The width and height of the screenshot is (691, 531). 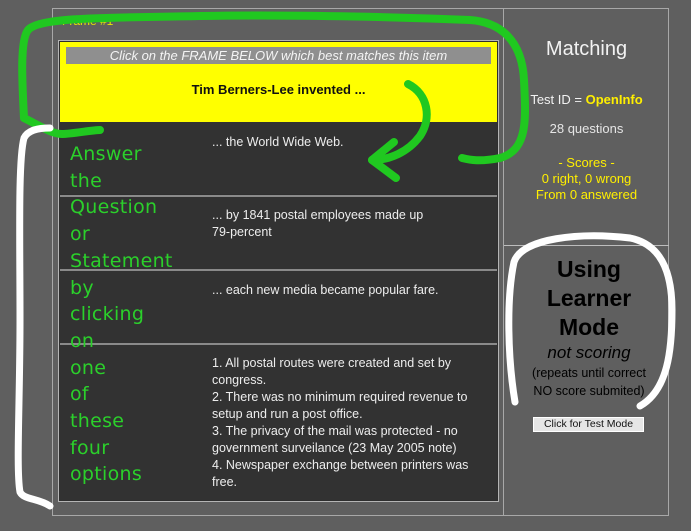 What do you see at coordinates (503, 262) in the screenshot?
I see `sidebar-divider` at bounding box center [503, 262].